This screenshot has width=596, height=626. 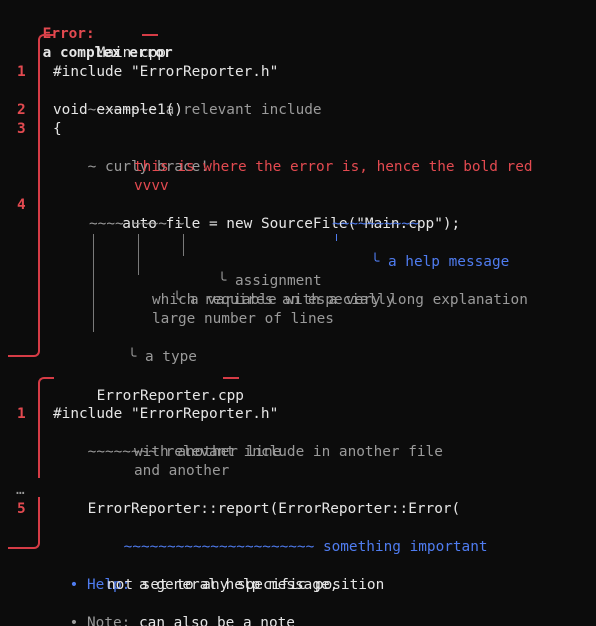 What do you see at coordinates (57, 129) in the screenshot?
I see `code-line: {` at bounding box center [57, 129].